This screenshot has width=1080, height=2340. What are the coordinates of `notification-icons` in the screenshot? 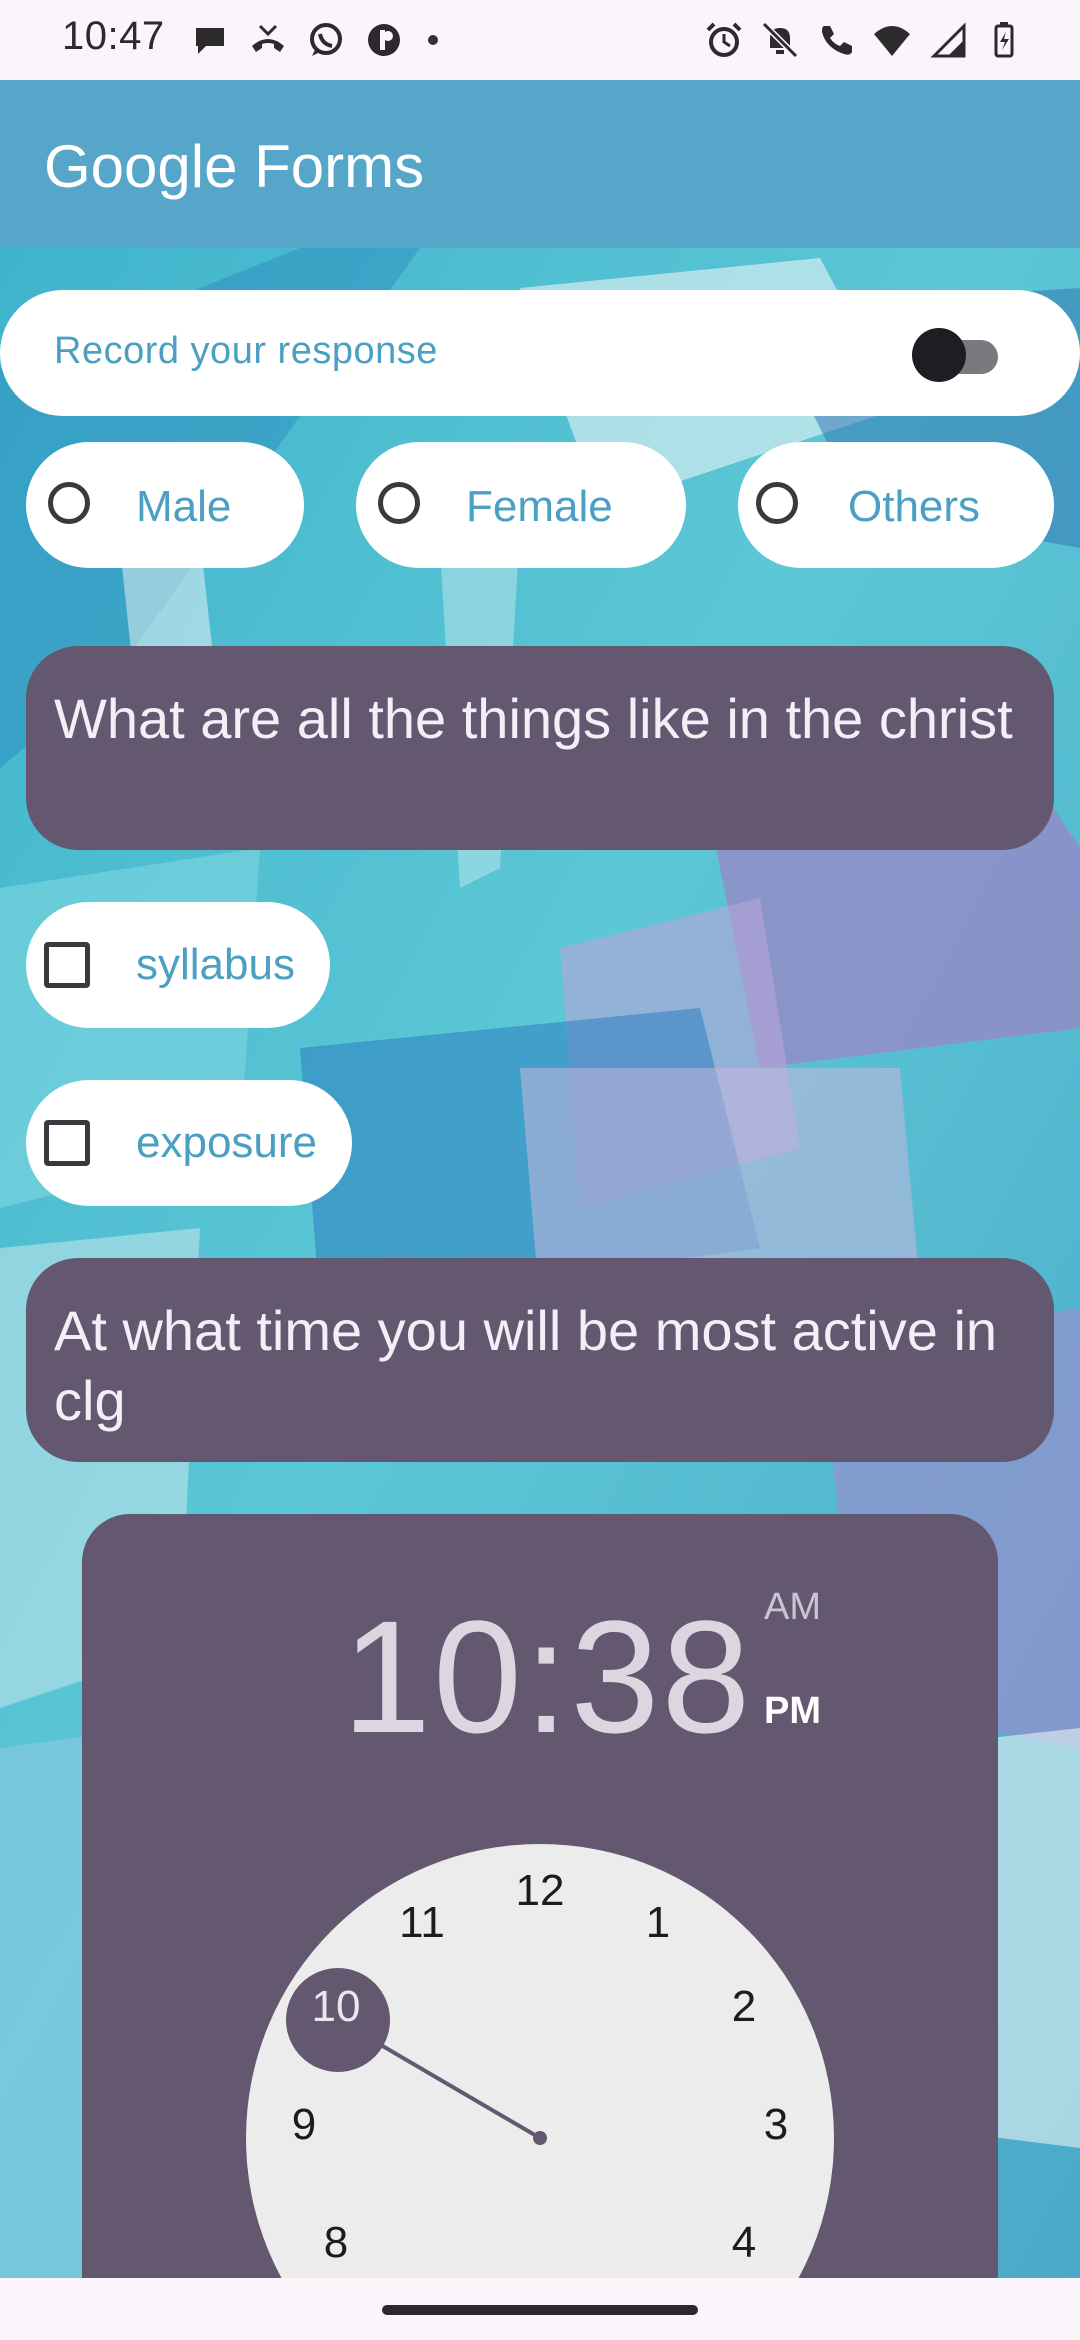 It's located at (314, 40).